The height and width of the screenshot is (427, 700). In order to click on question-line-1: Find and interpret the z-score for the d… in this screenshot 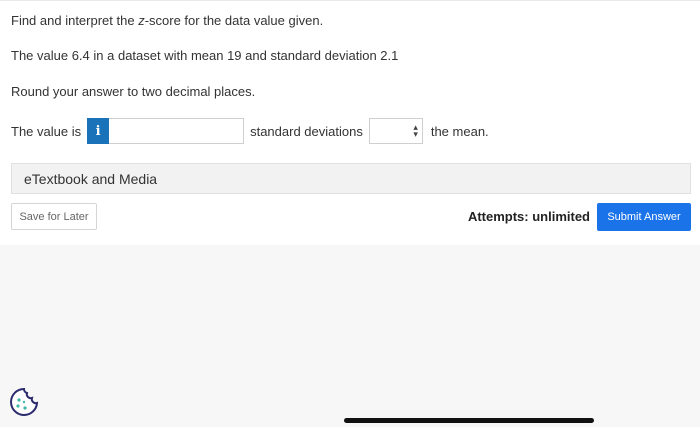, I will do `click(167, 20)`.